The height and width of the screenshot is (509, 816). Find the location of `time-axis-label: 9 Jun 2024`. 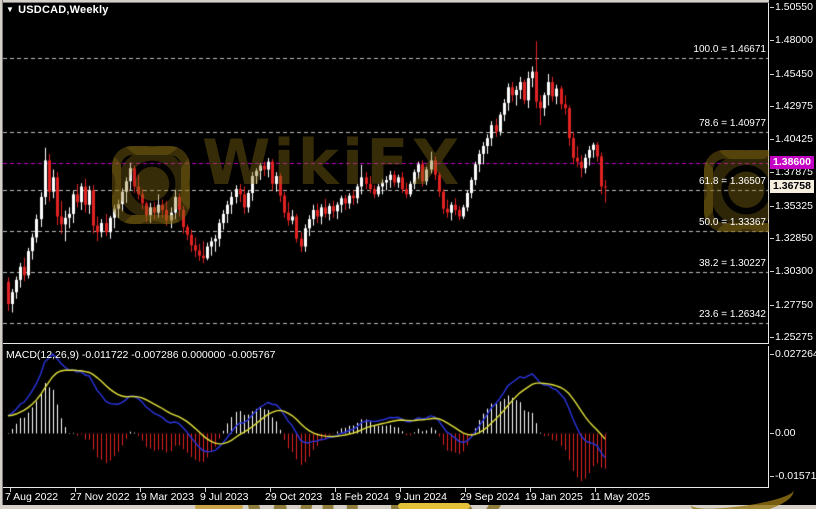

time-axis-label: 9 Jun 2024 is located at coordinates (421, 497).